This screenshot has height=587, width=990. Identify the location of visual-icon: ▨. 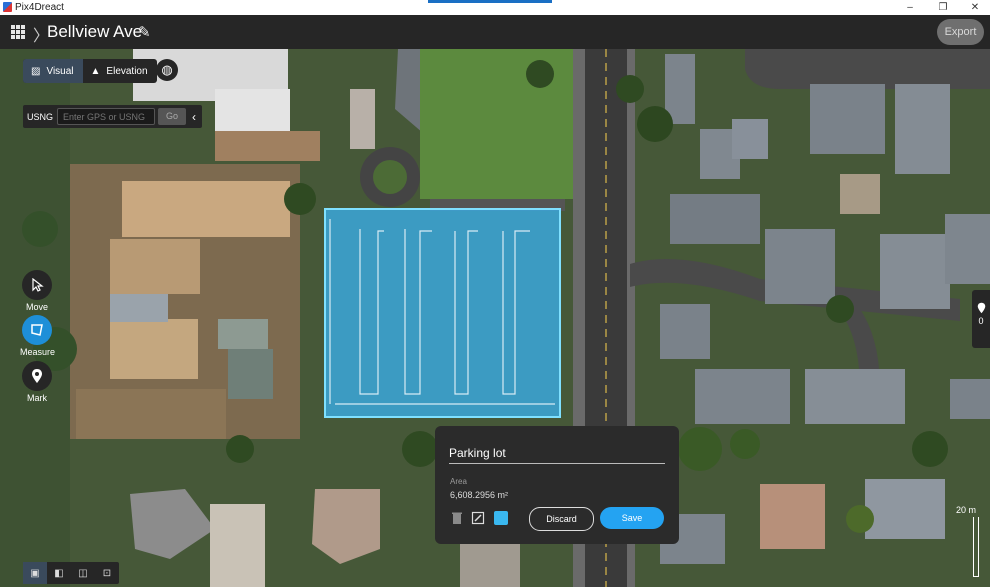
(36, 71).